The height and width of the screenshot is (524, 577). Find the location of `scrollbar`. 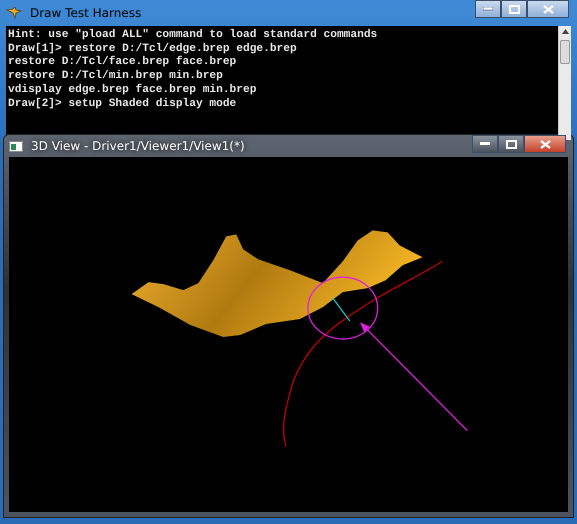

scrollbar is located at coordinates (564, 83).